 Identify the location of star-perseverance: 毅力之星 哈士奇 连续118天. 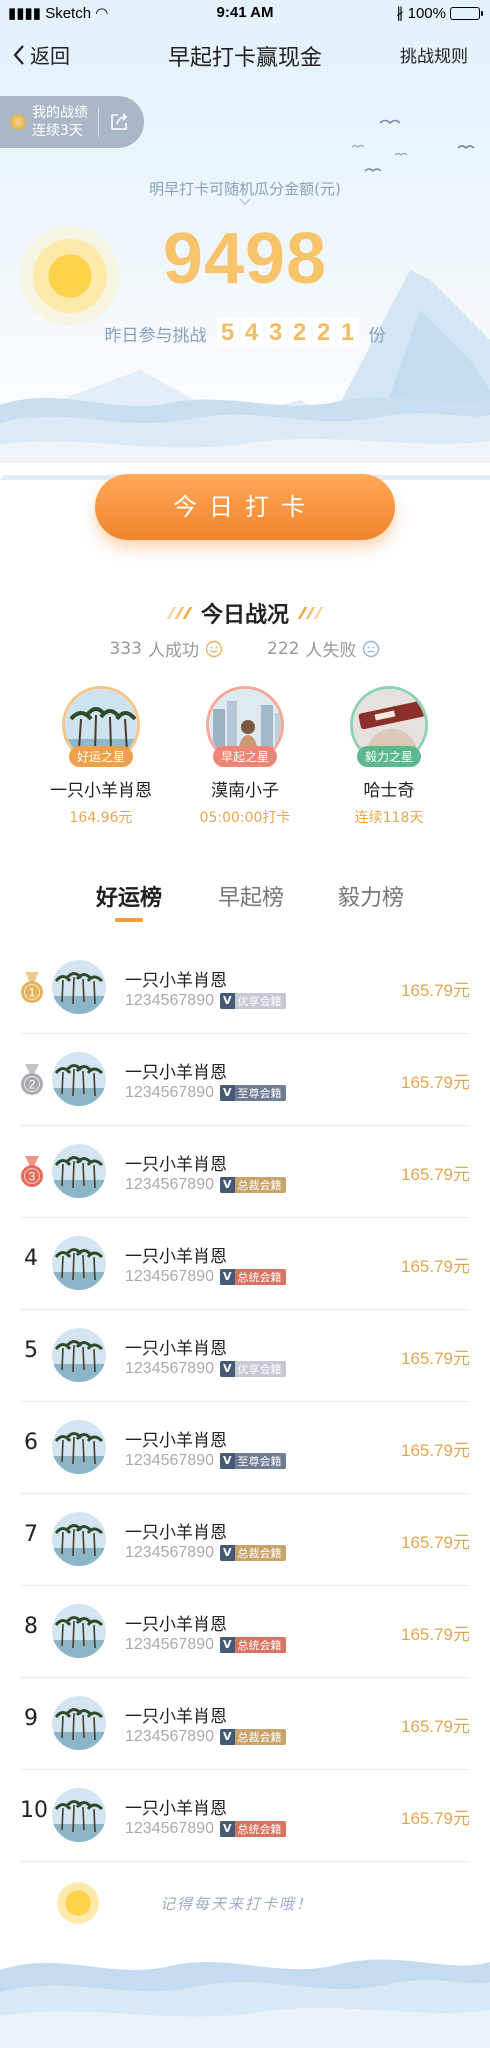
(389, 756).